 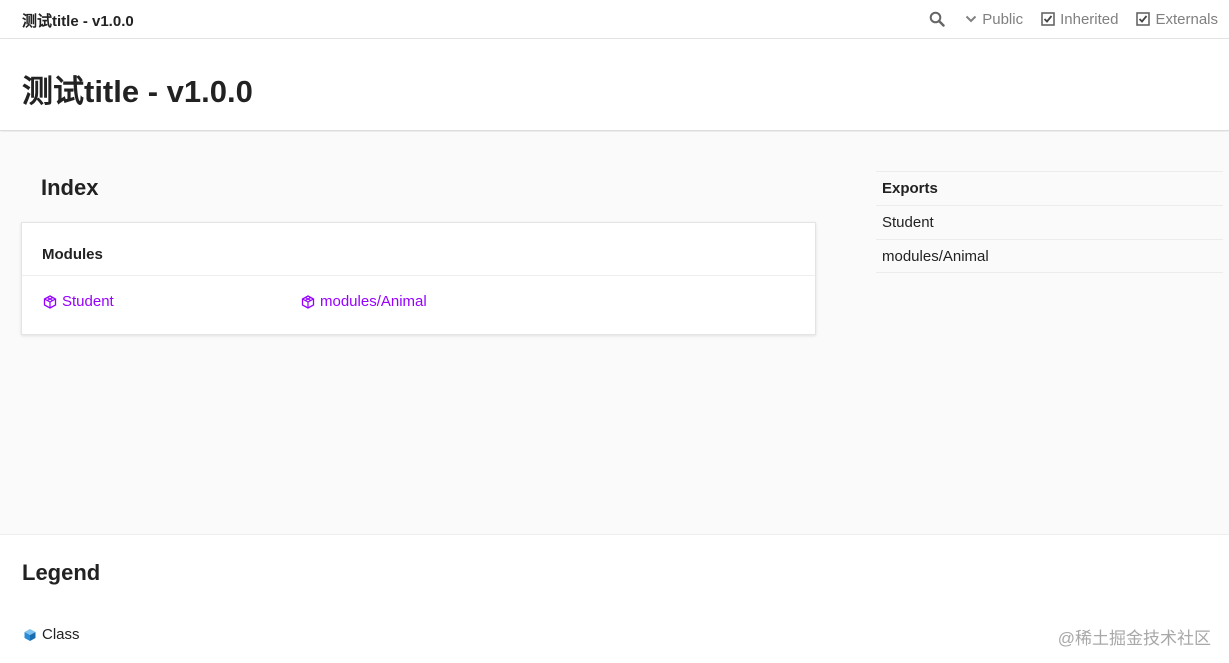 What do you see at coordinates (1089, 19) in the screenshot?
I see `filter-label-inherited: Inherited` at bounding box center [1089, 19].